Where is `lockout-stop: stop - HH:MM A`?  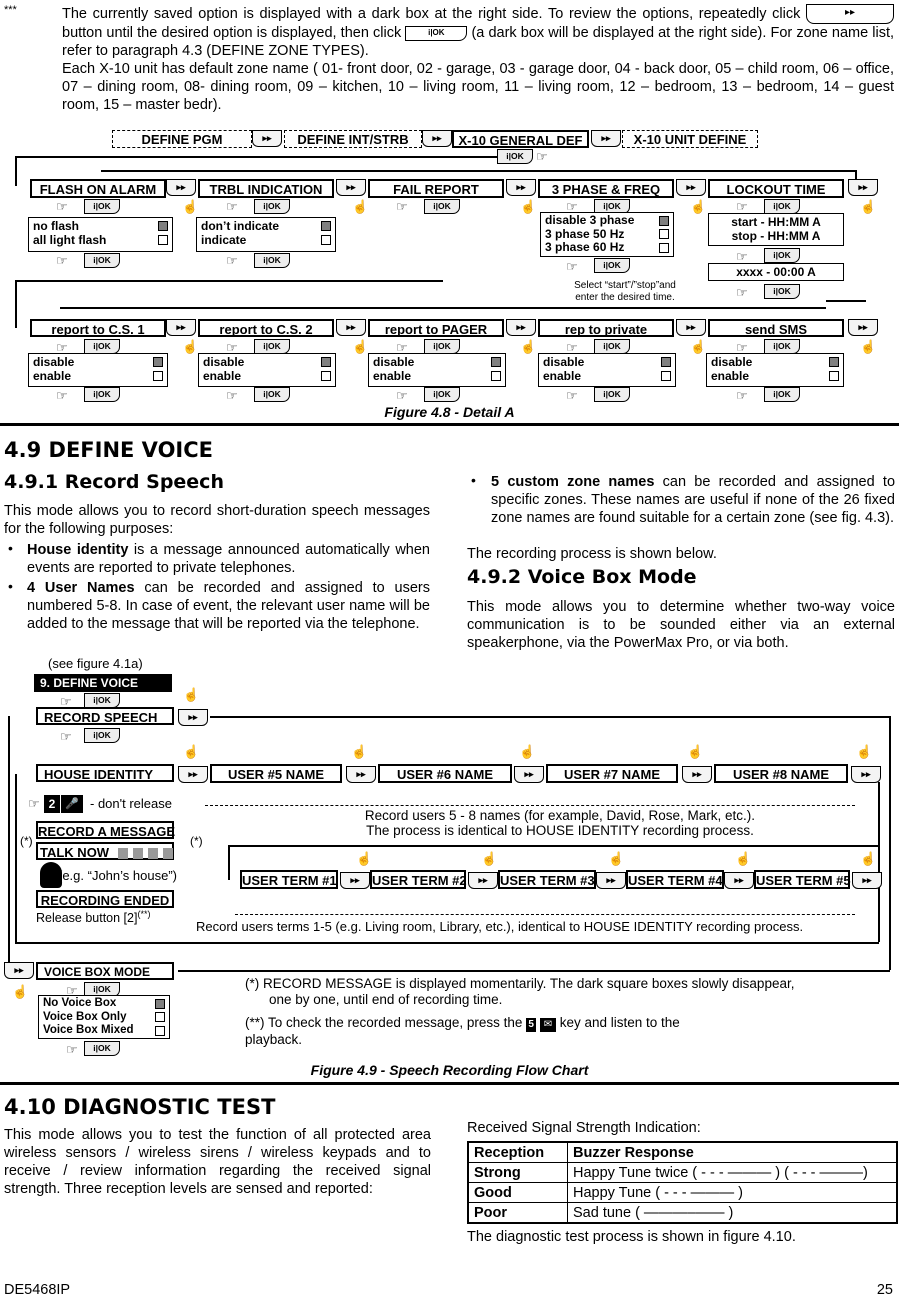
lockout-stop: stop - HH:MM A is located at coordinates (776, 236).